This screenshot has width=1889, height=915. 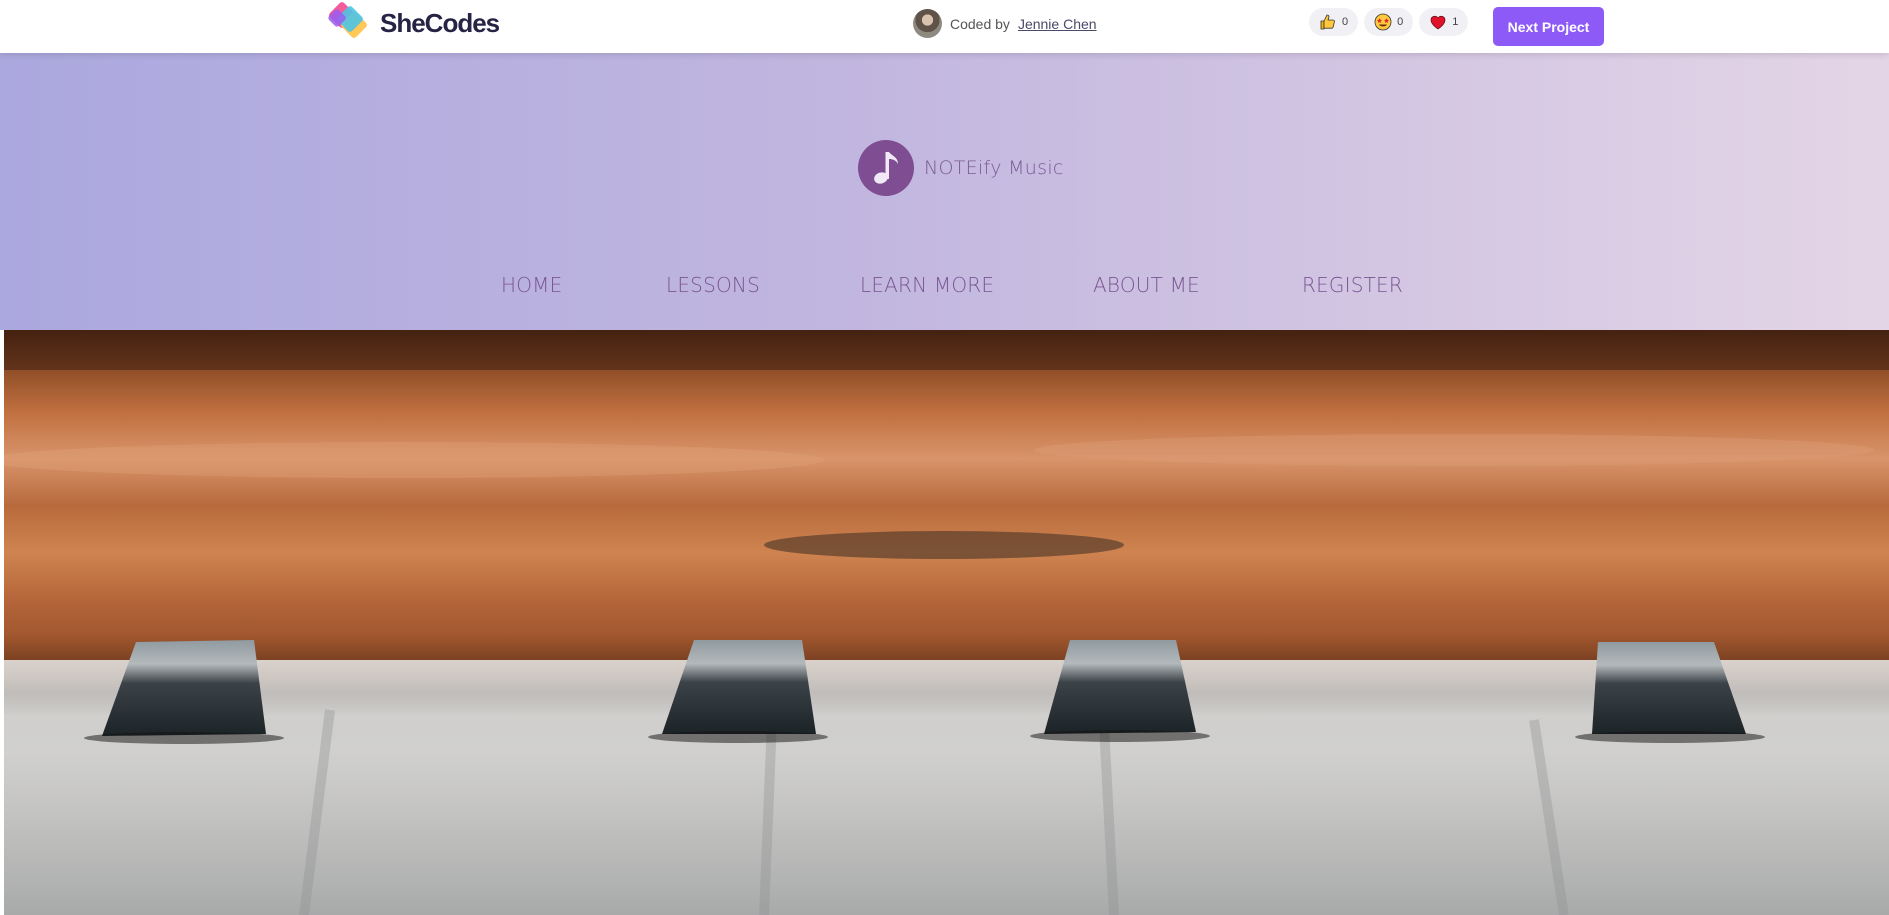 What do you see at coordinates (1455, 22) in the screenshot?
I see `reaction-count: 1` at bounding box center [1455, 22].